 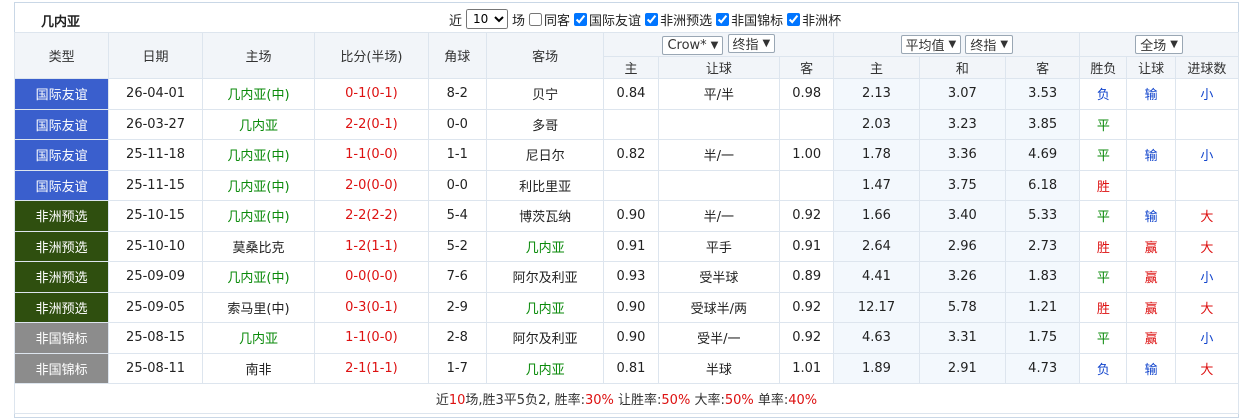 What do you see at coordinates (962, 368) in the screenshot?
I see `odds-draw: 2.91` at bounding box center [962, 368].